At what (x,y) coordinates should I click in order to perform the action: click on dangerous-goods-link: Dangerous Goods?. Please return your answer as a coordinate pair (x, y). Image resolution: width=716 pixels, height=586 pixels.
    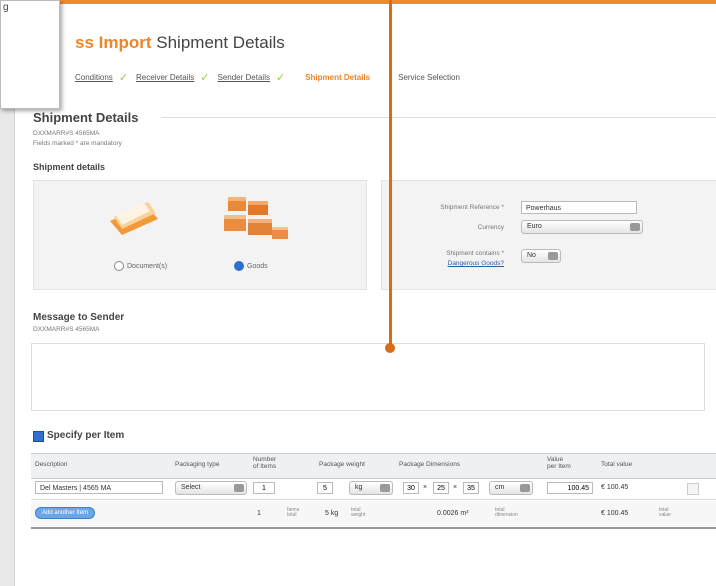
    Looking at the image, I should click on (476, 263).